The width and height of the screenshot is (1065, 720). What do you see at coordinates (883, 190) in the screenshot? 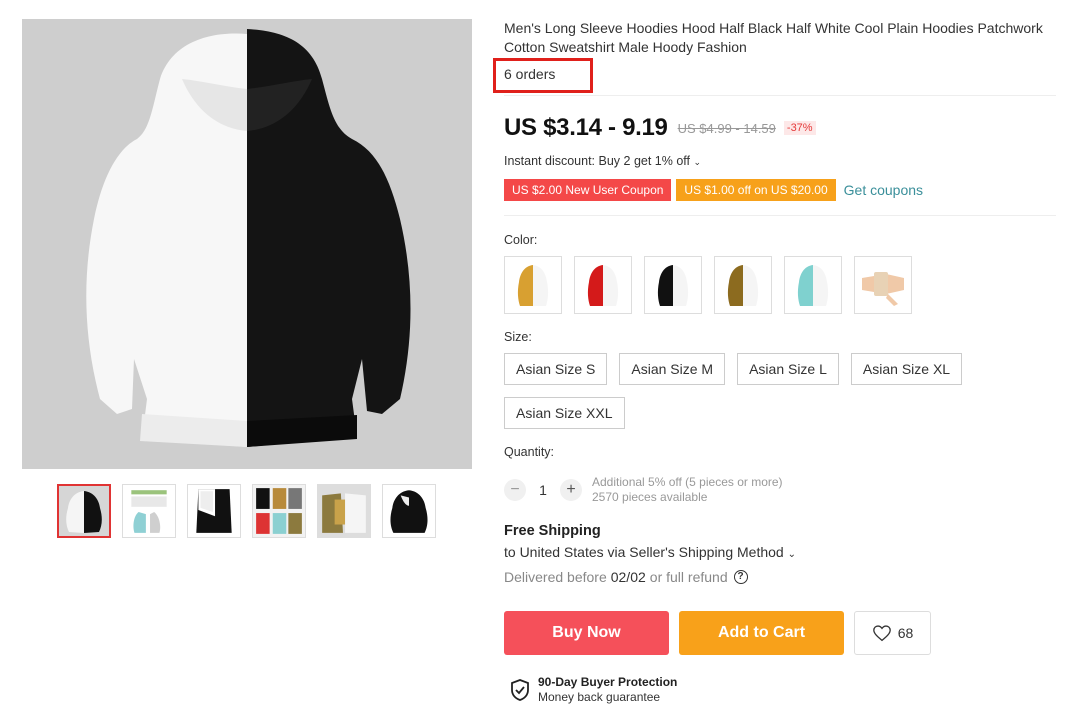
I see `get-coupons-link: Get coupons` at bounding box center [883, 190].